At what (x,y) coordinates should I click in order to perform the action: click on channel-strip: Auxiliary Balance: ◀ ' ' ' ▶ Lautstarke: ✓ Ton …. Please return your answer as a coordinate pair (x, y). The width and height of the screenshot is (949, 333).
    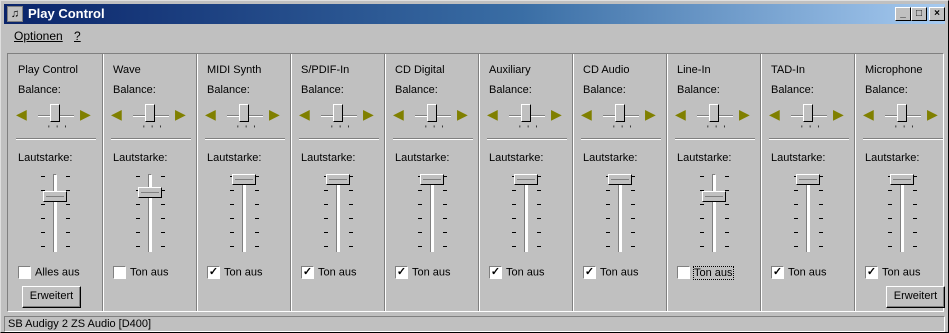
    Looking at the image, I should click on (525, 182).